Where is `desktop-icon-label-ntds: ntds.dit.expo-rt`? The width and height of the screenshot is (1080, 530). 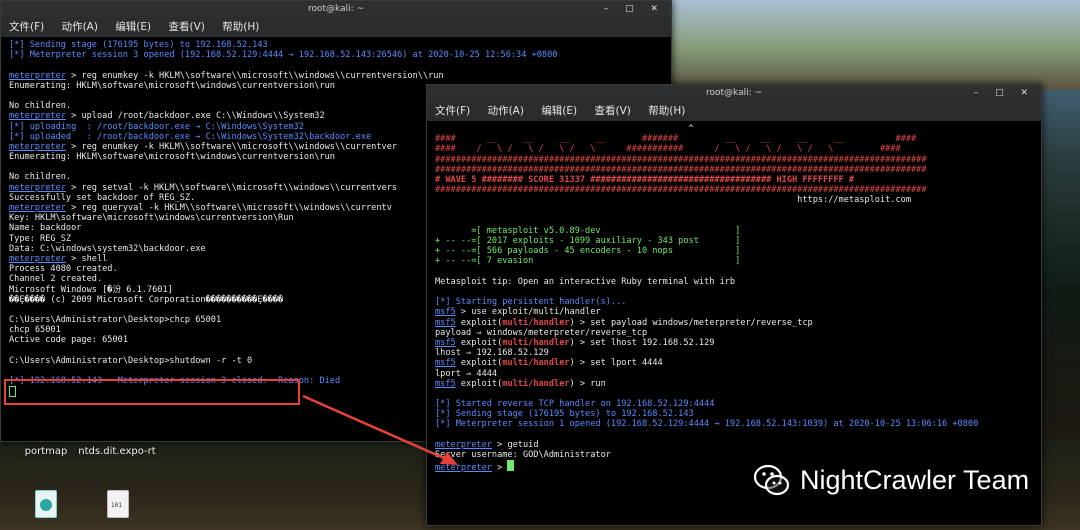 desktop-icon-label-ntds: ntds.dit.expo-rt is located at coordinates (117, 451).